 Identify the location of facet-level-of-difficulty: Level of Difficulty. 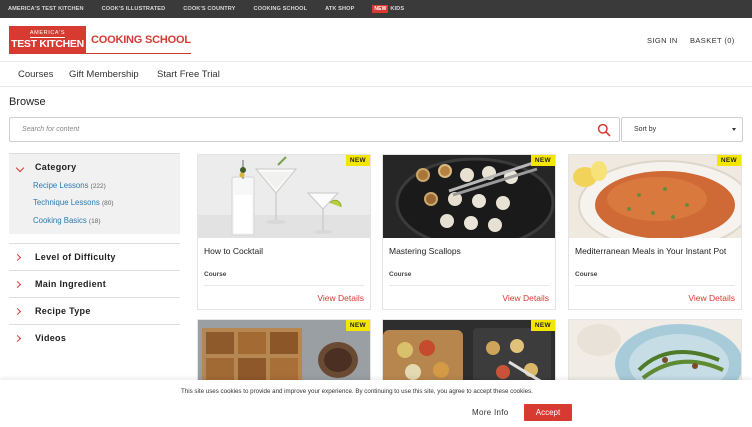
(94, 256).